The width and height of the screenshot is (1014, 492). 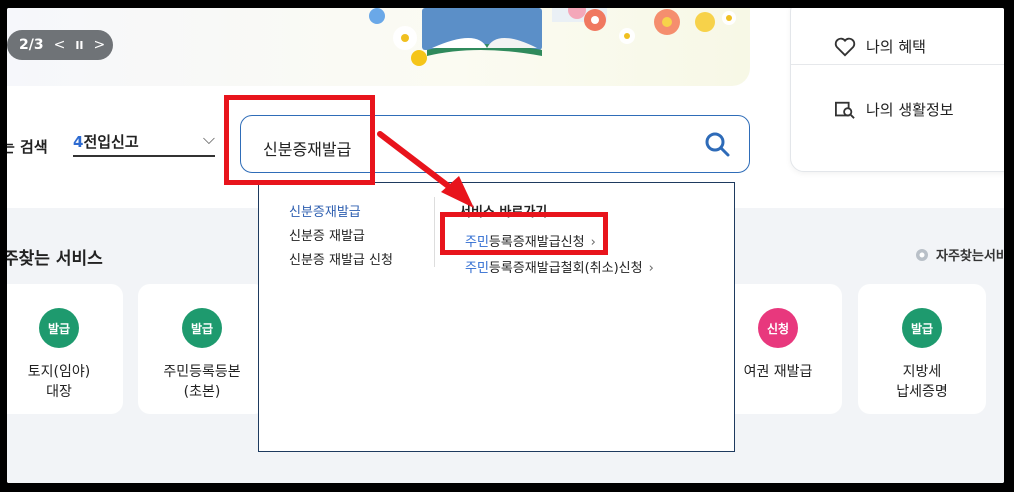 I want to click on banner-illustration, so click(x=552, y=37).